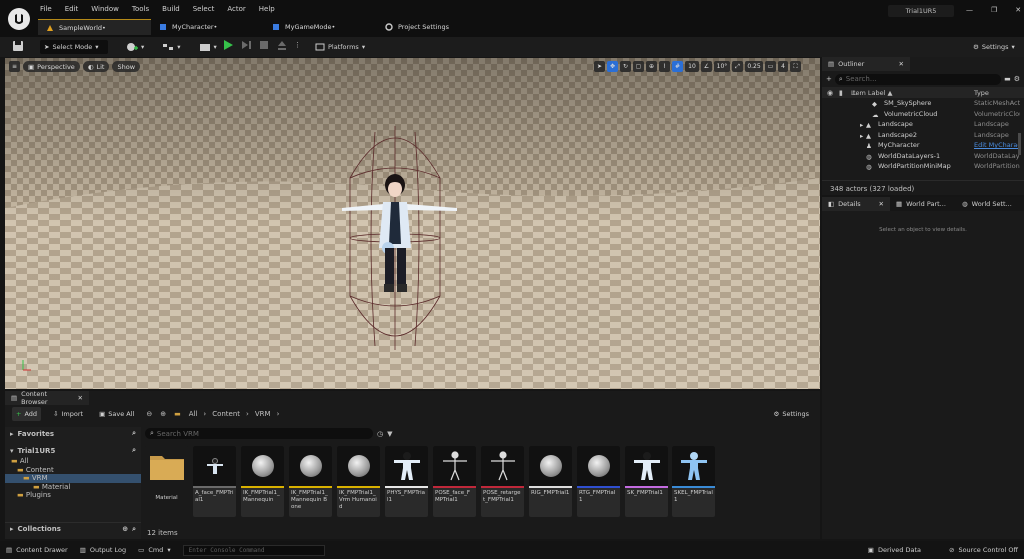  Describe the element at coordinates (94, 27) in the screenshot. I see `tab-sample-world: SampleWorld•` at that location.